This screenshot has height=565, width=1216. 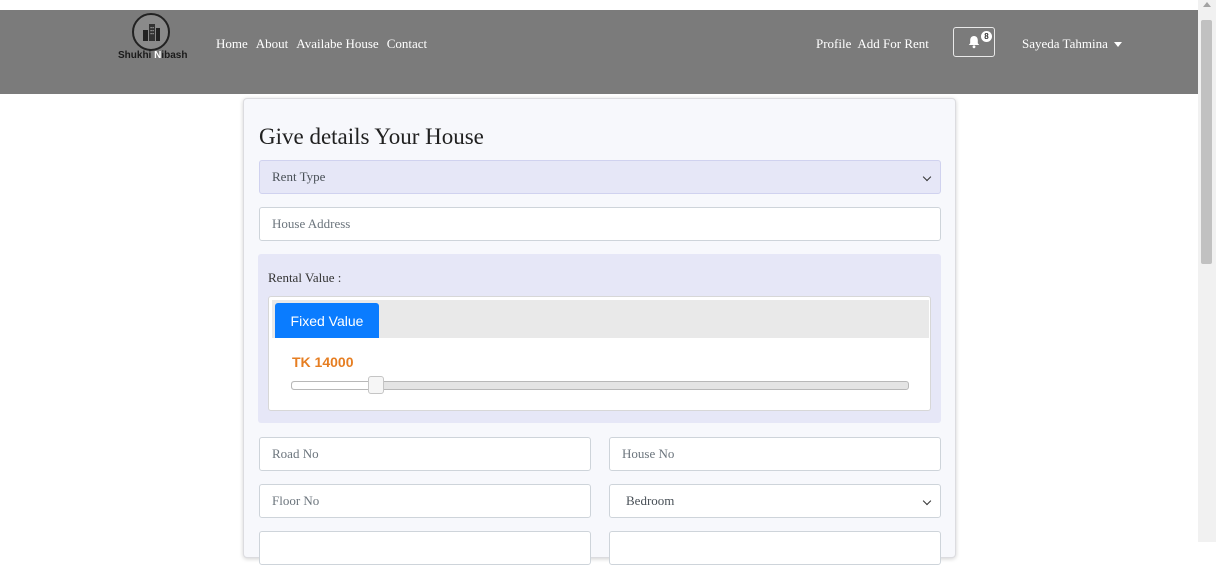 What do you see at coordinates (1117, 44) in the screenshot?
I see `caret-down-icon` at bounding box center [1117, 44].